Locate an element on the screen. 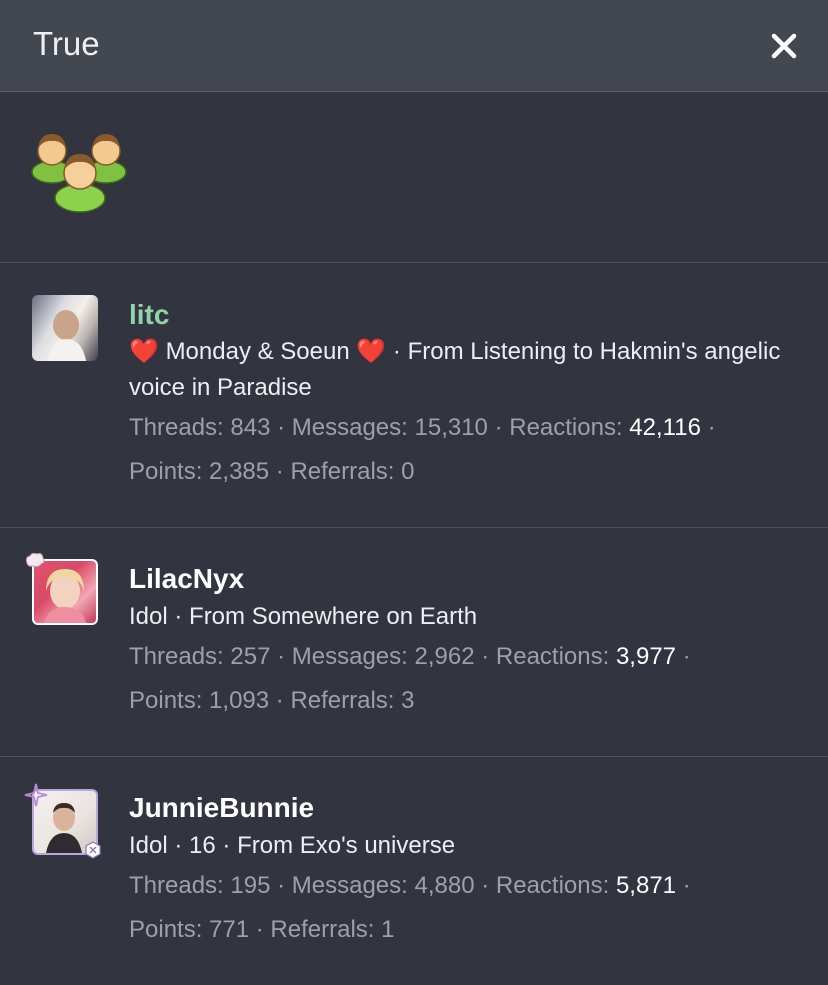  member-location: From Exo's universe is located at coordinates (346, 845).